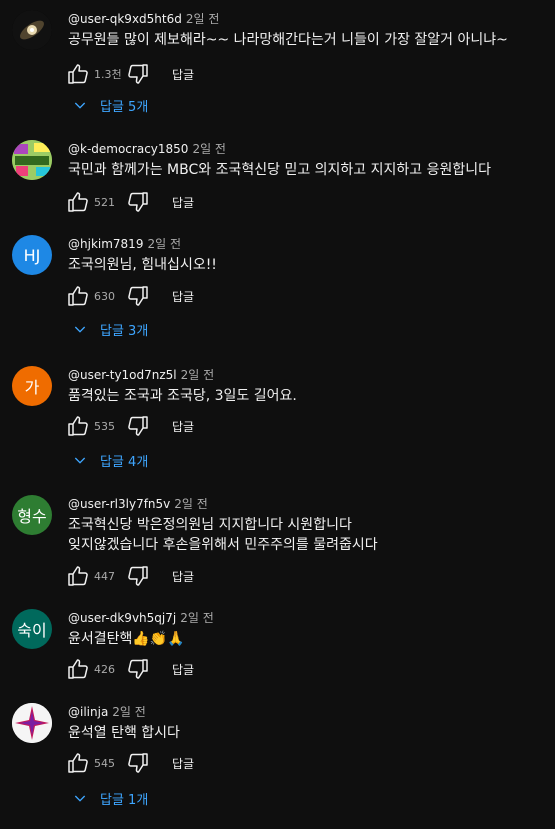  I want to click on comment-text: 품격있는 조국과 조국당, 3일도 길어요., so click(182, 396).